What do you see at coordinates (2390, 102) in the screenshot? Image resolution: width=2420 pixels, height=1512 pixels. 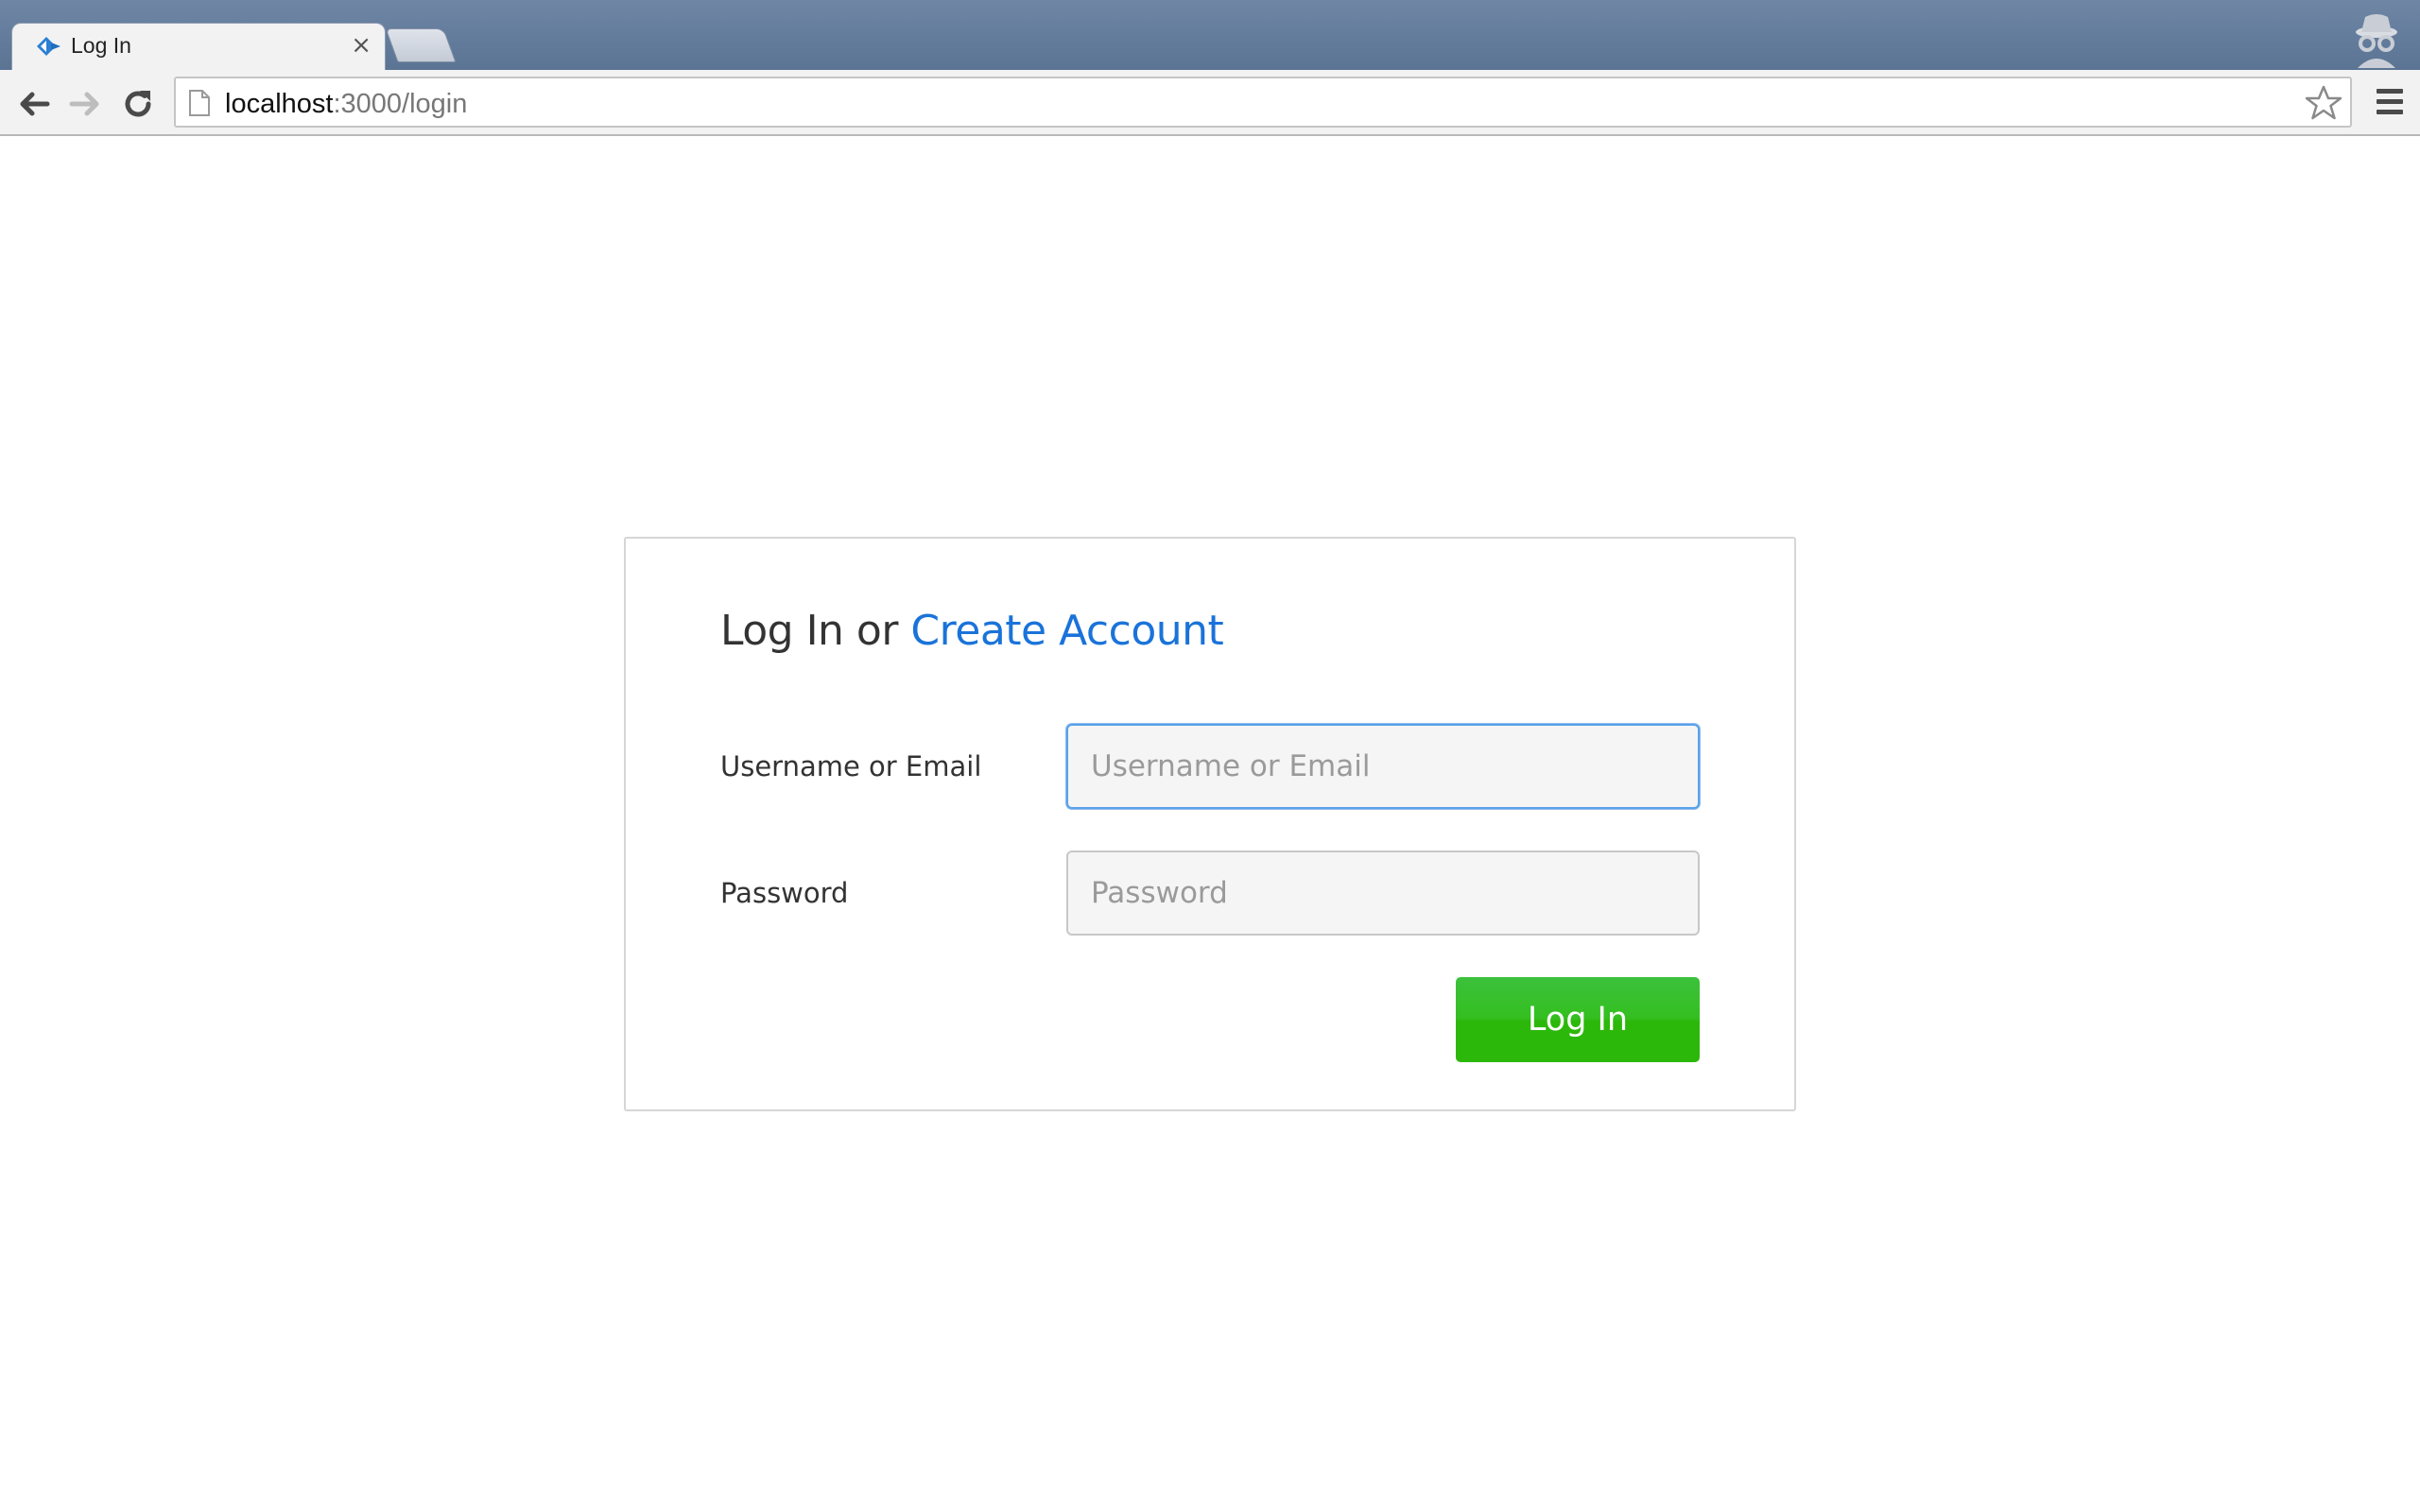 I see `hamburger-menu-icon` at bounding box center [2390, 102].